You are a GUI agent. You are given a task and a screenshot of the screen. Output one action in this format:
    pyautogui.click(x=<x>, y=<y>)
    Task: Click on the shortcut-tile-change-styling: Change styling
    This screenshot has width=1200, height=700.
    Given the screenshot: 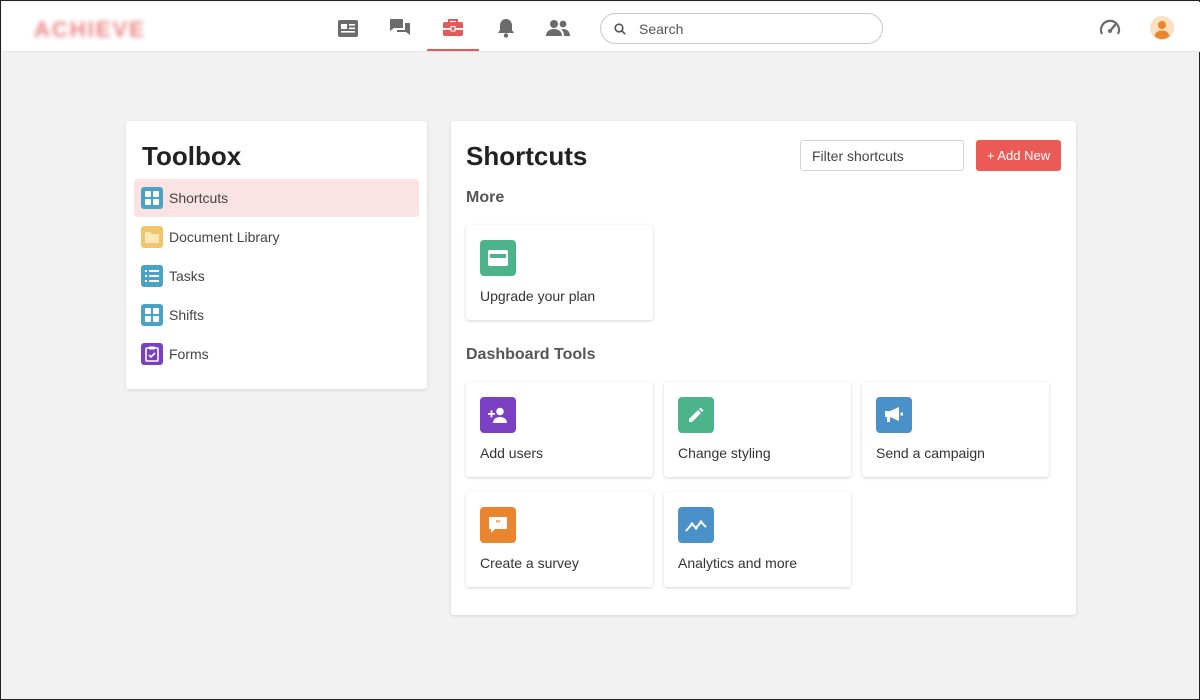 What is the action you would take?
    pyautogui.click(x=757, y=429)
    